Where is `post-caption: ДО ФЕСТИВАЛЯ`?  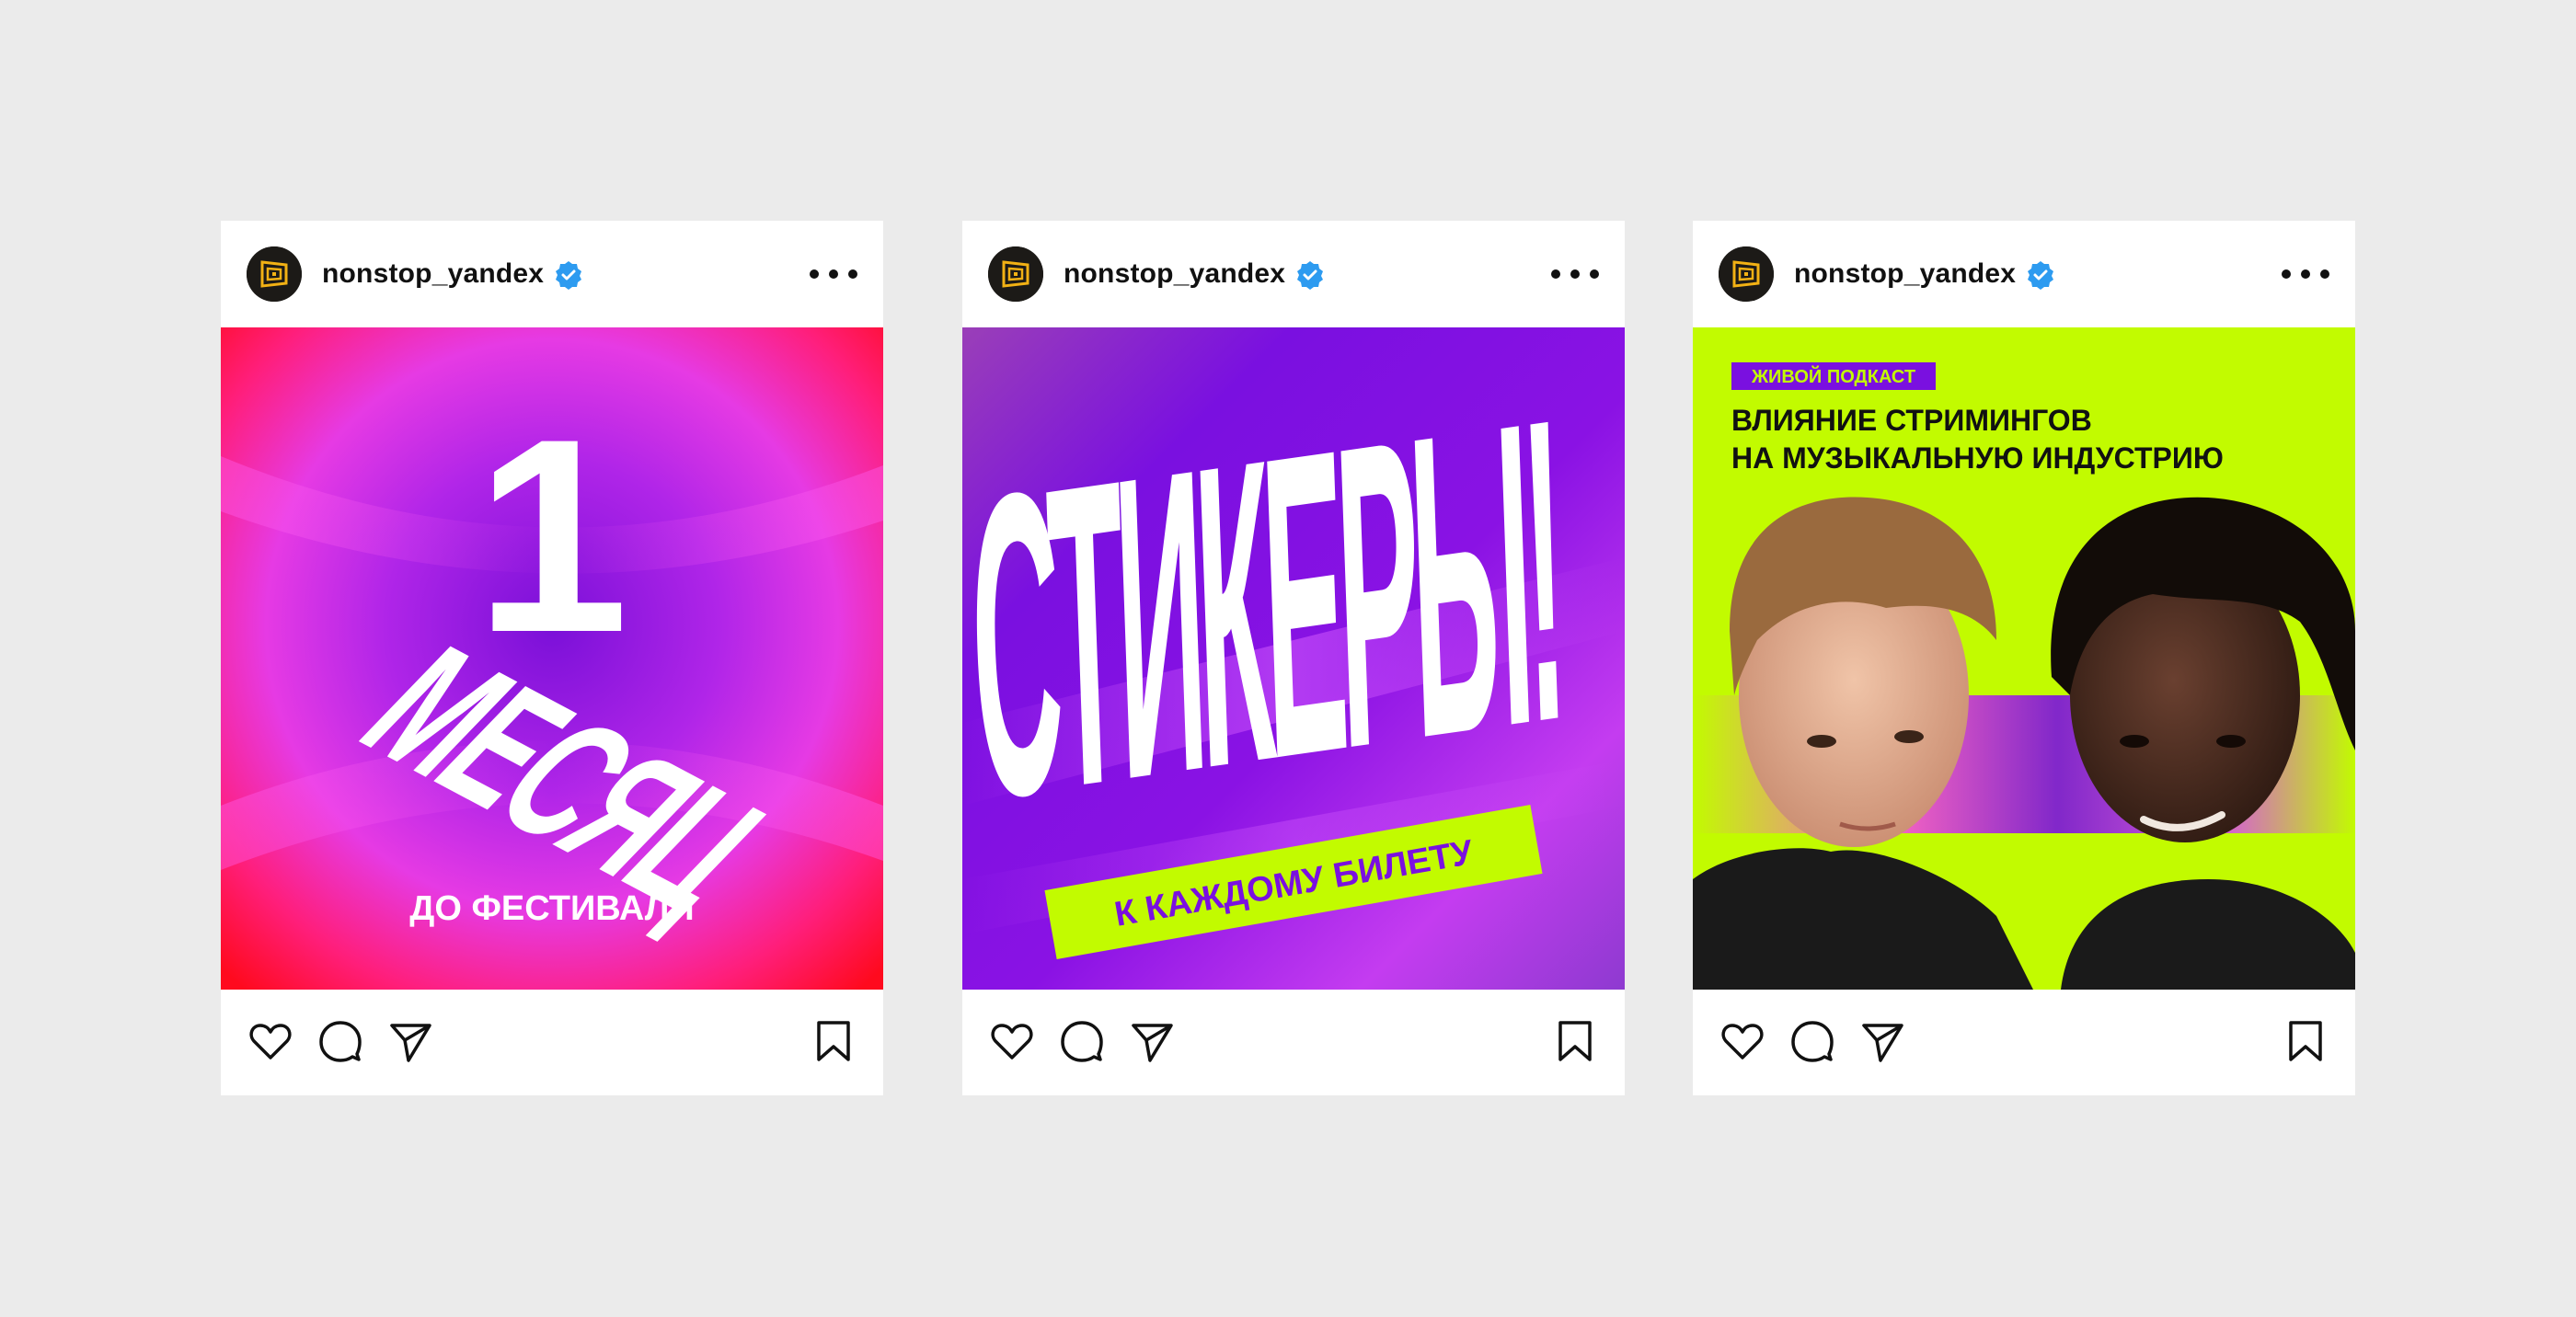
post-caption: ДО ФЕСТИВАЛЯ is located at coordinates (551, 908).